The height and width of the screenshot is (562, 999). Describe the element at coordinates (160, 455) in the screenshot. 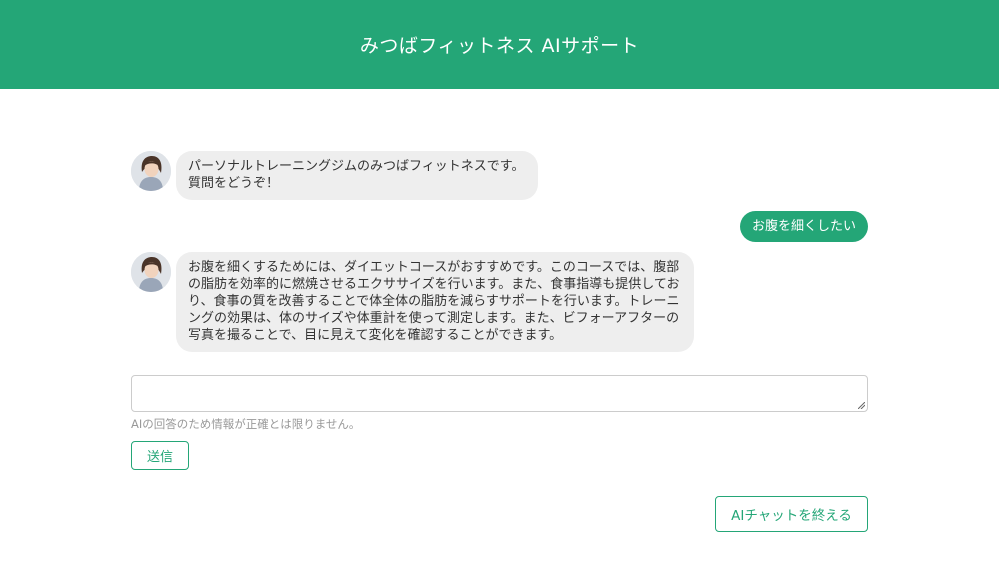

I see `send-button: 送信` at that location.